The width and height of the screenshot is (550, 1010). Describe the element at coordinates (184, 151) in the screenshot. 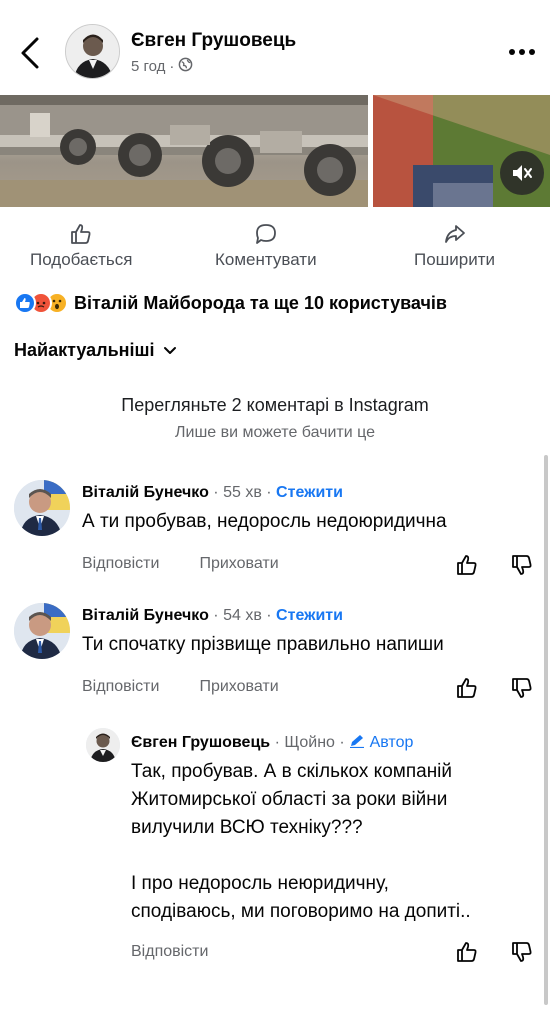

I see `post-photo-truck-trailer` at that location.